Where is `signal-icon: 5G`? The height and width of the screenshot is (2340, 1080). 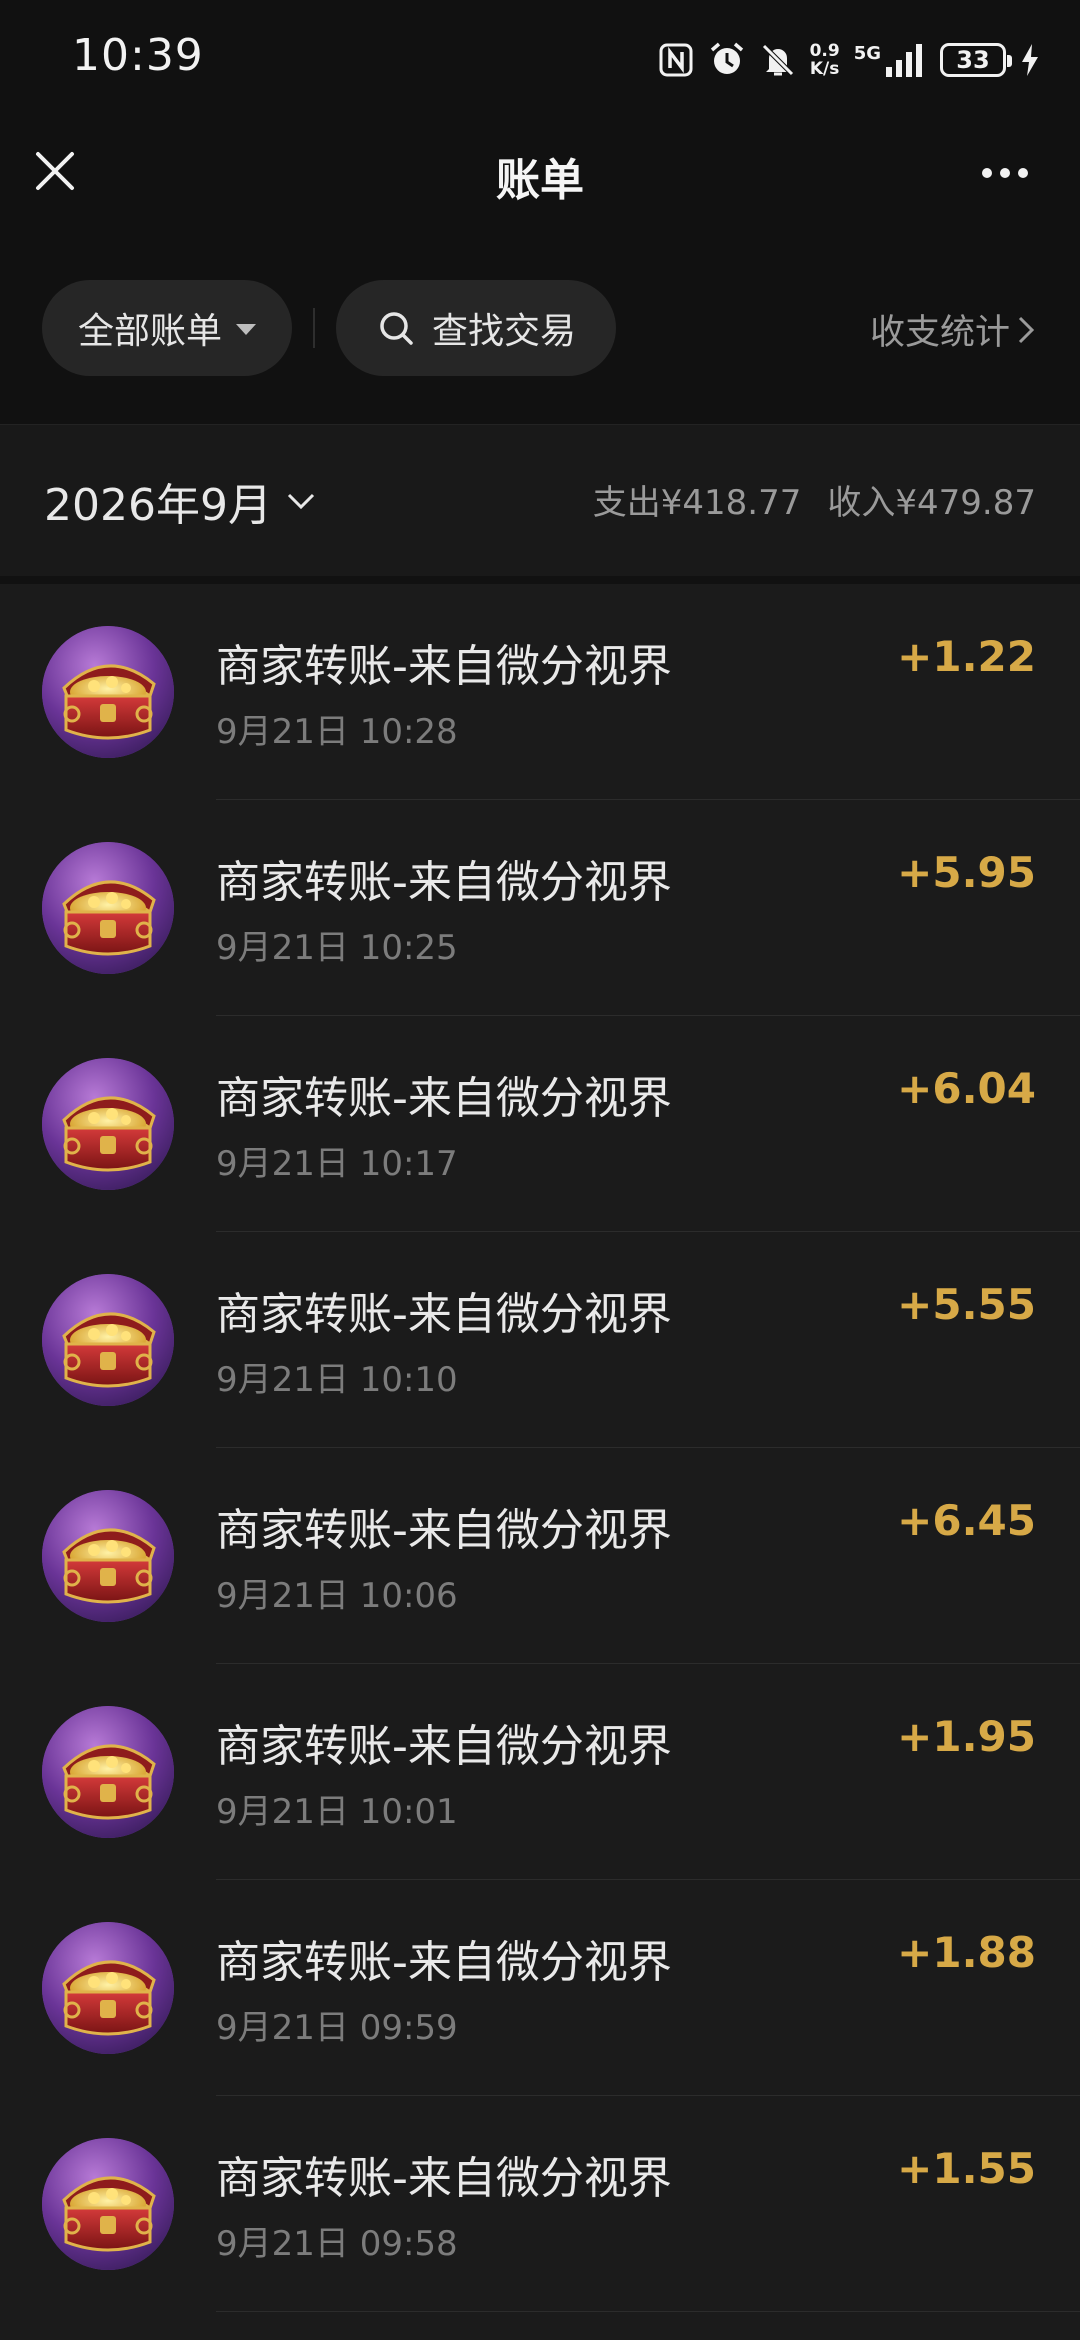 signal-icon: 5G is located at coordinates (890, 60).